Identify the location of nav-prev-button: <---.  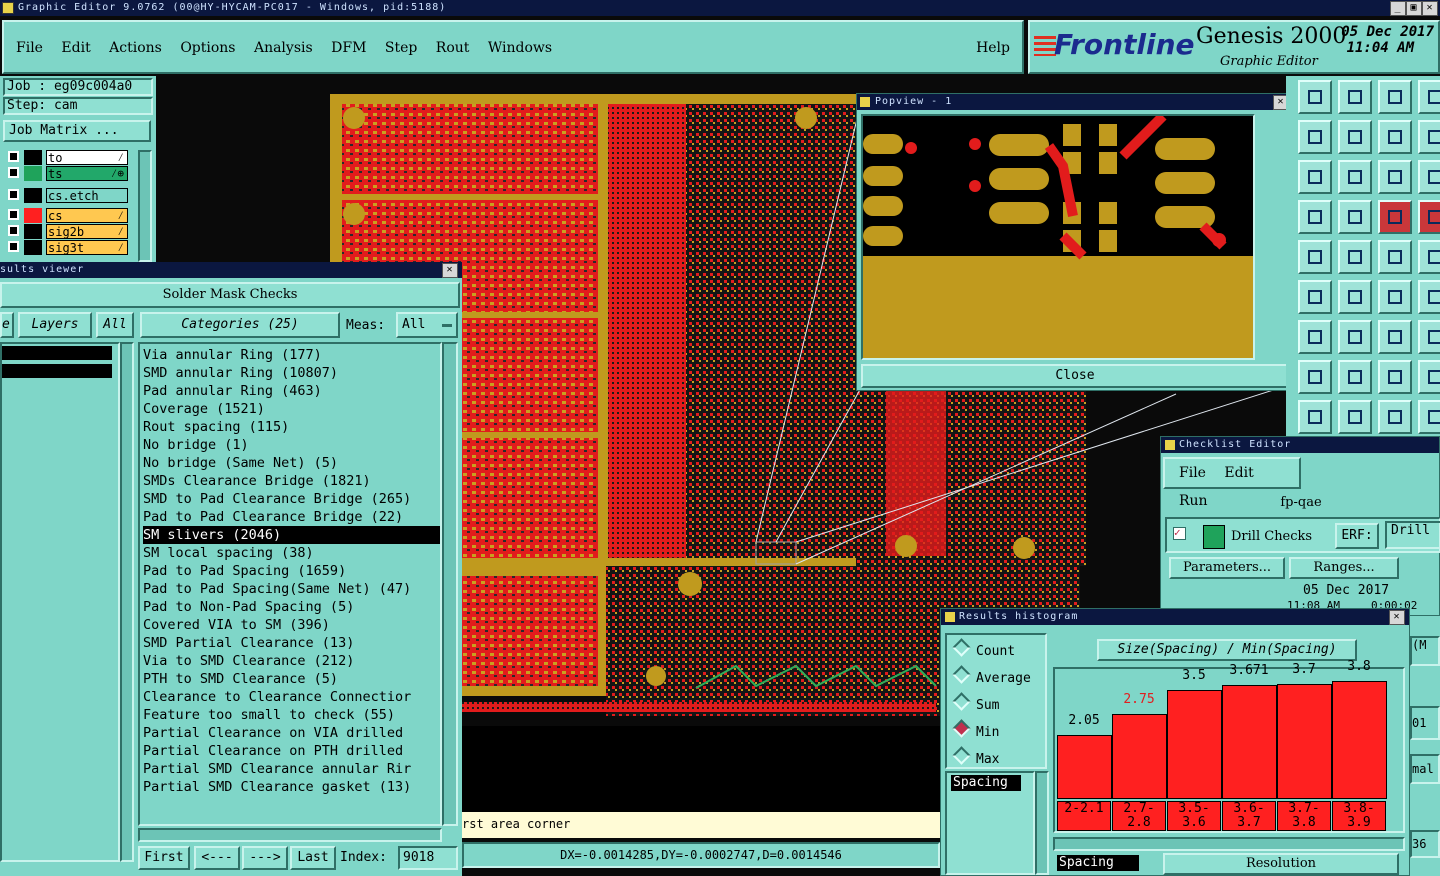
(217, 858).